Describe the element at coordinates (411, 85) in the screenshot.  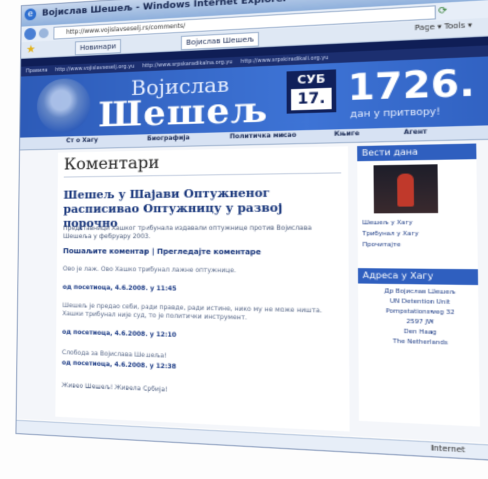
I see `detention-counter: 1726.` at that location.